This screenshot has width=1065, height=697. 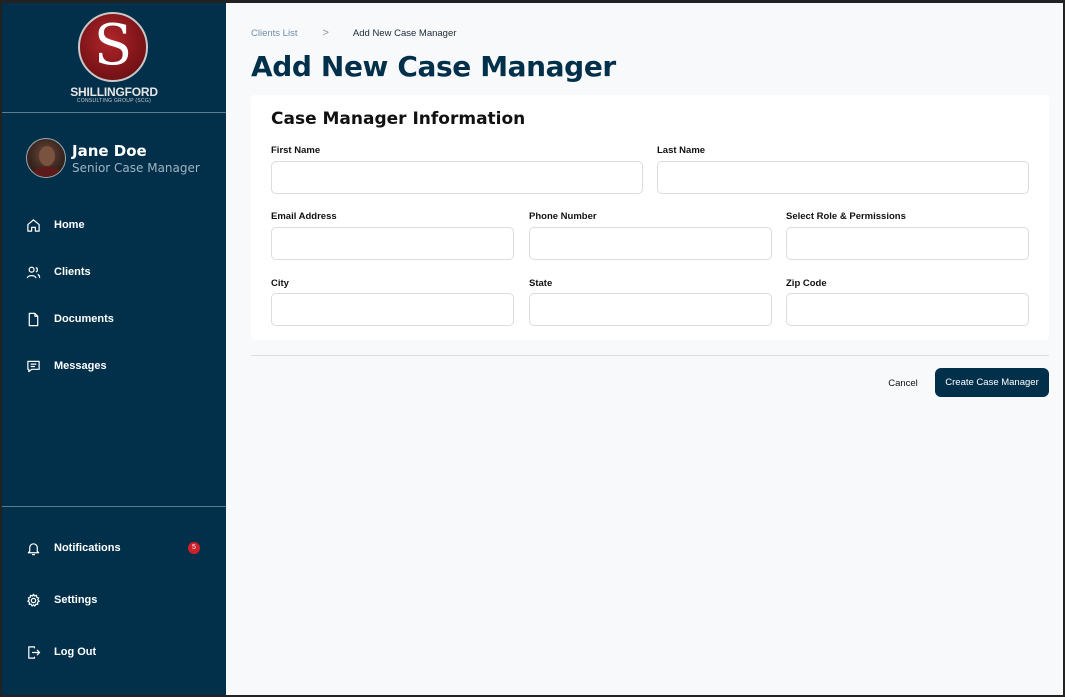 I want to click on document-icon, so click(x=33, y=319).